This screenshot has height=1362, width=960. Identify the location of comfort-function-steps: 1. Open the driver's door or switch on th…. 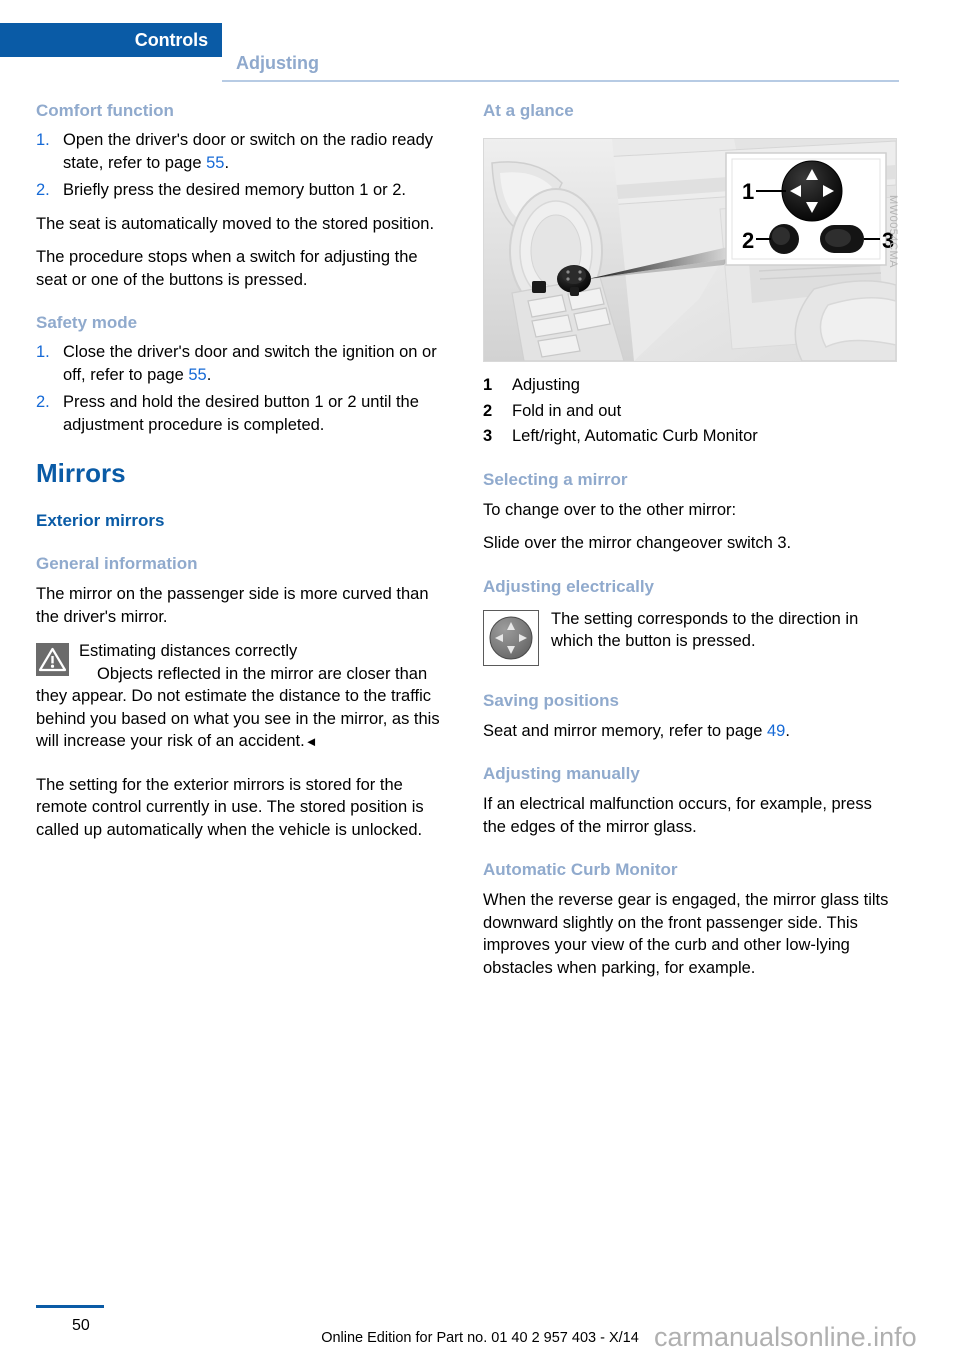
(243, 165).